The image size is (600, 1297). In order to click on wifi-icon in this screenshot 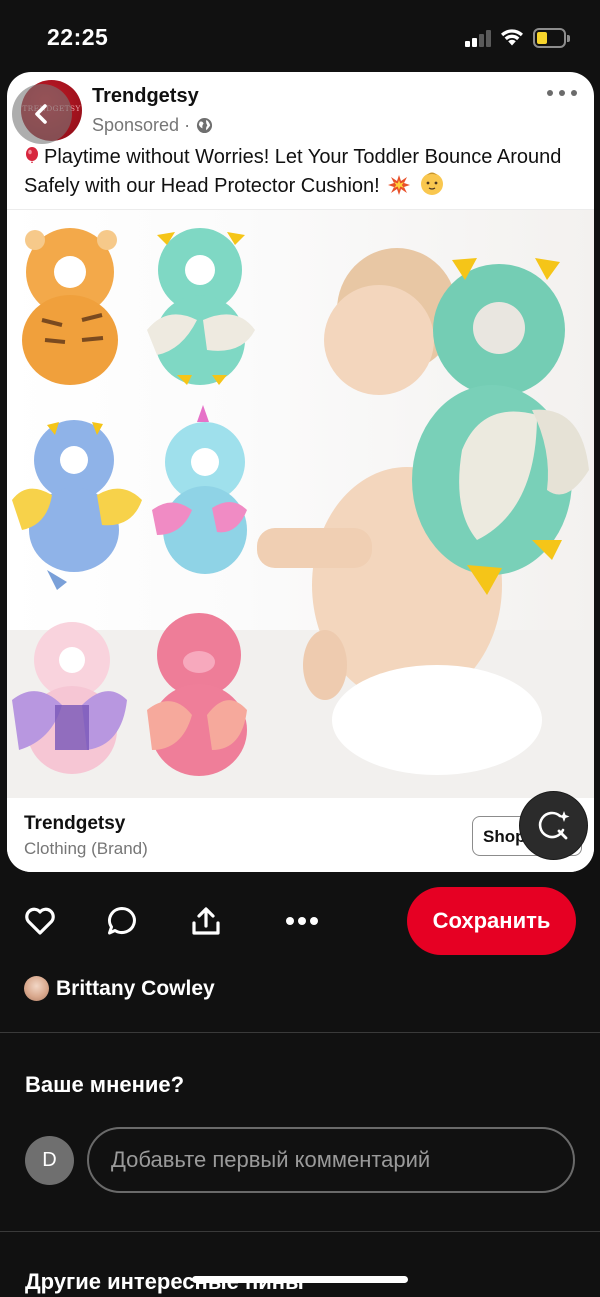, I will do `click(512, 37)`.